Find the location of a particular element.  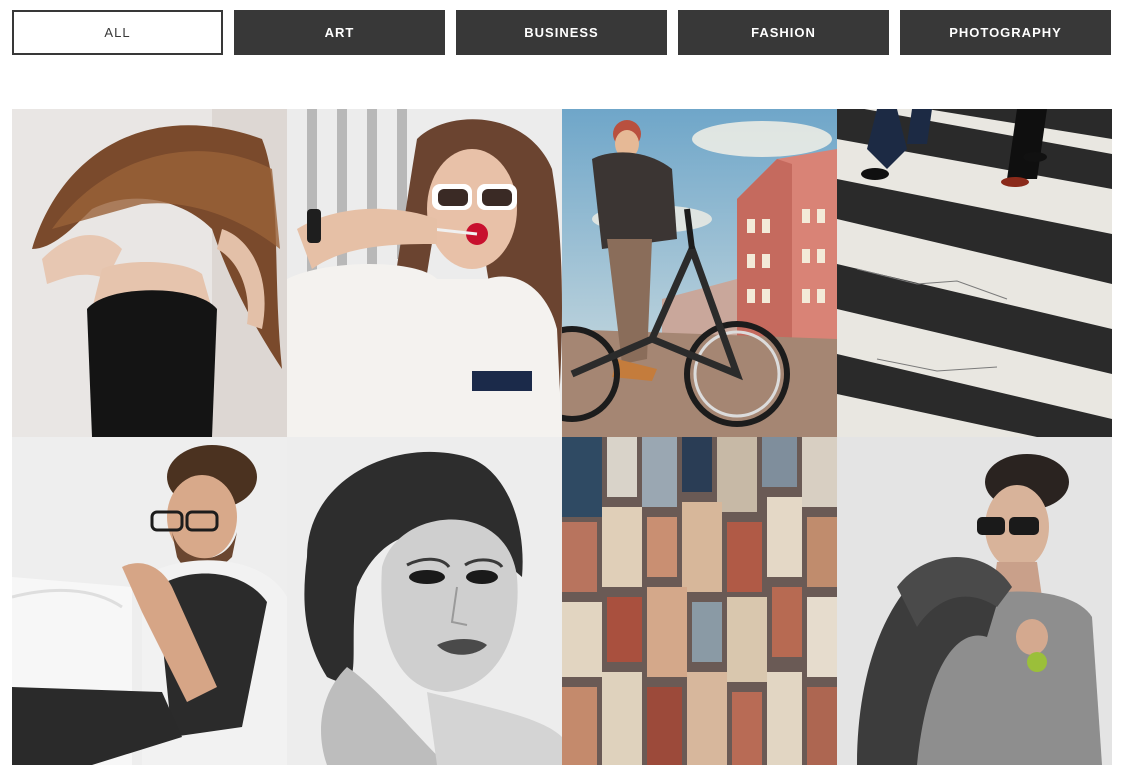

filter-business-button: BUSINESS is located at coordinates (561, 32).